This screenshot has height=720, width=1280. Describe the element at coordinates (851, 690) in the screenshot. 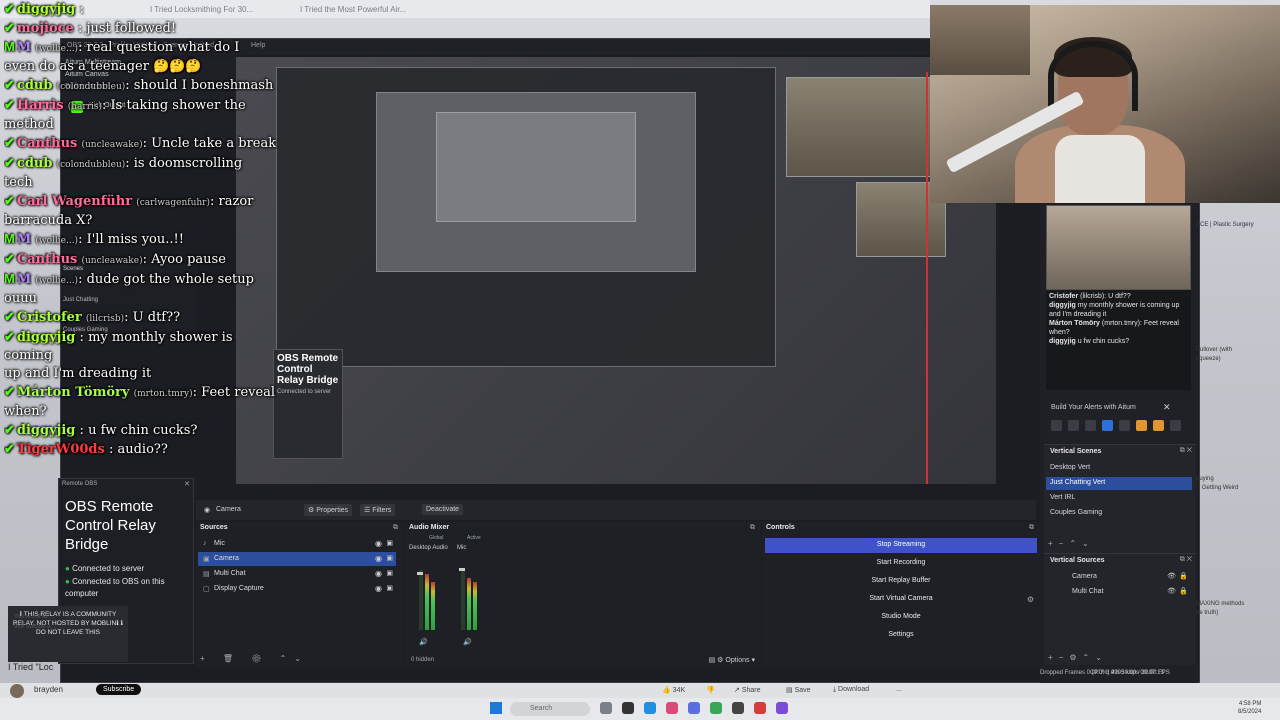

I see `download-button: ⤓ Download` at that location.